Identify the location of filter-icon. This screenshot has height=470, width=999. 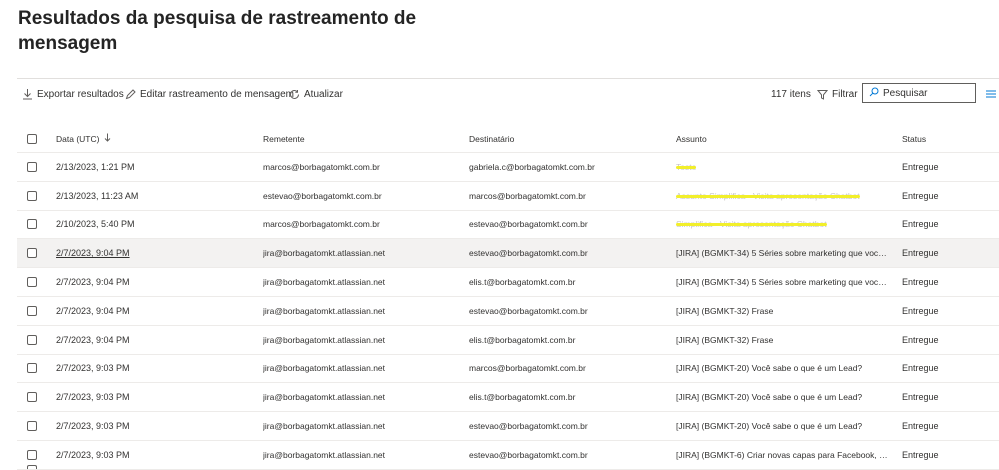
(822, 94).